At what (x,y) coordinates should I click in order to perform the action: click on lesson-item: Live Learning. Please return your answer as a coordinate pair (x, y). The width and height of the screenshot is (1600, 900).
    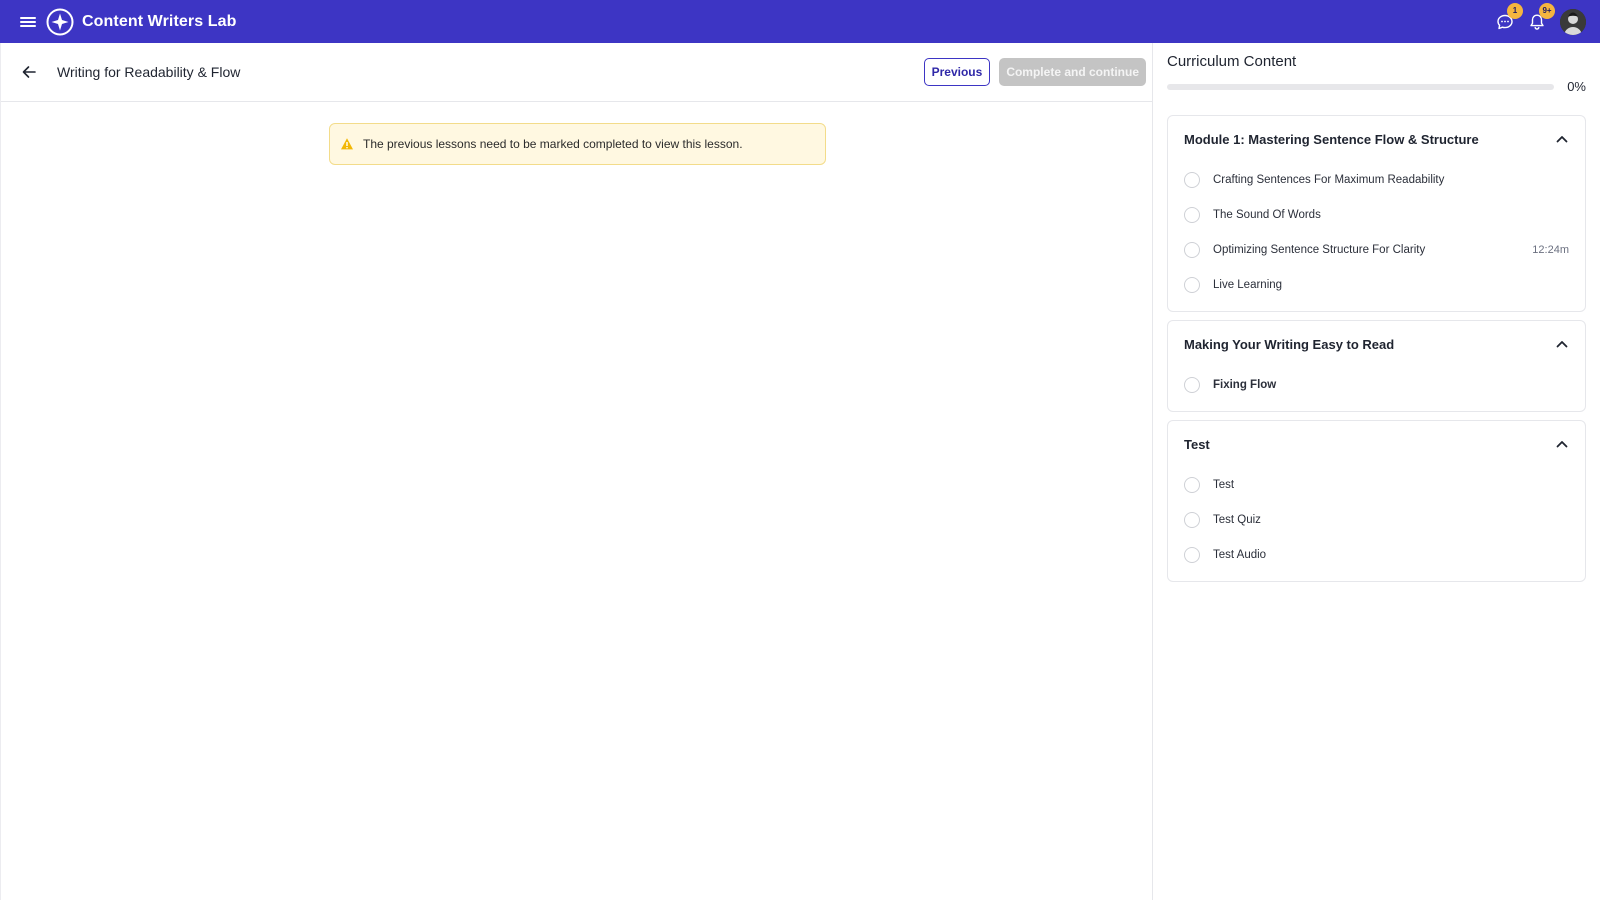
    Looking at the image, I should click on (1376, 284).